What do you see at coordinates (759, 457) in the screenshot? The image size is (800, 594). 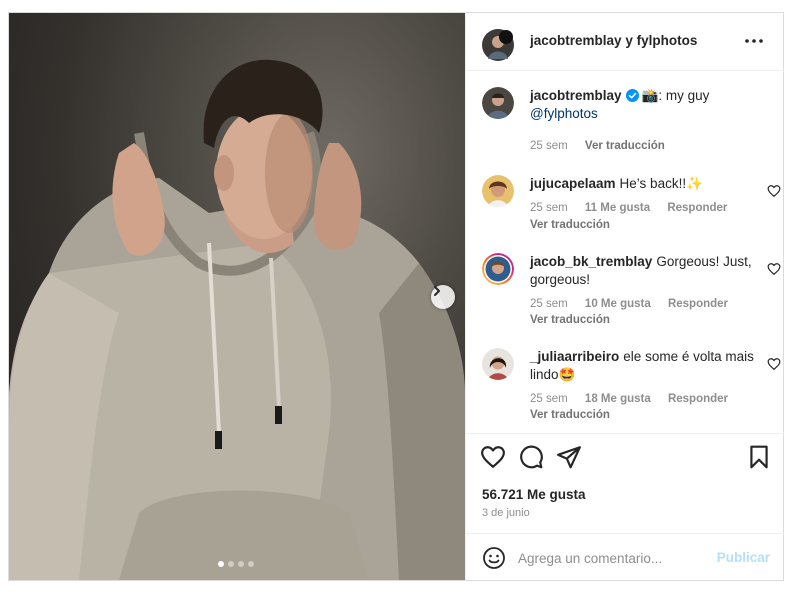 I see `save-icon` at bounding box center [759, 457].